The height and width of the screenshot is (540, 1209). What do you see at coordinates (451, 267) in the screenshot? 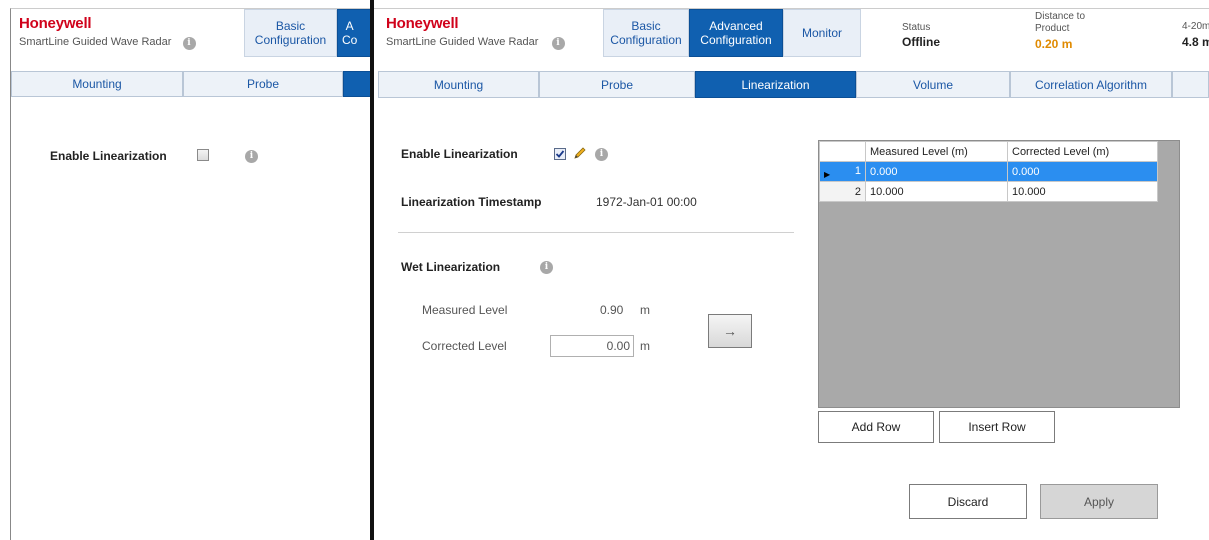
I see `wet-linearization-label: Wet Linearization` at bounding box center [451, 267].